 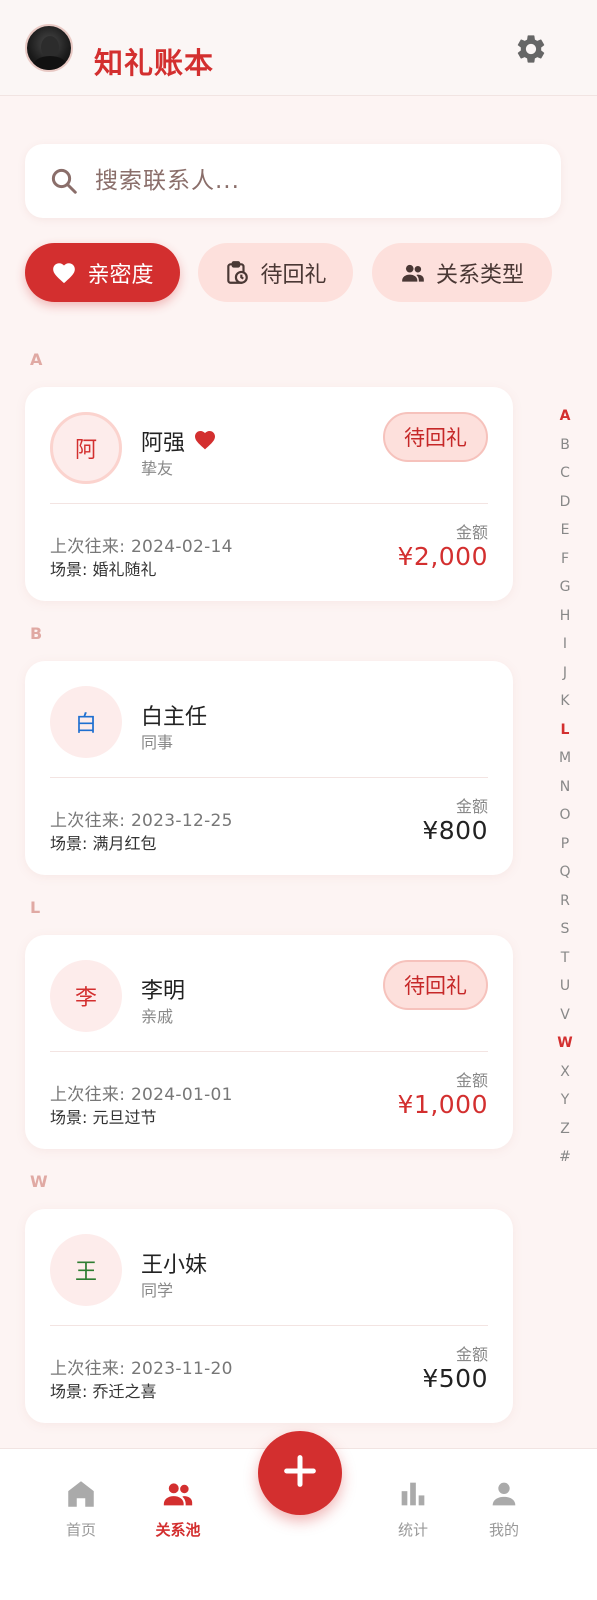 What do you see at coordinates (103, 568) in the screenshot?
I see `scene: 场景: 婚礼随礼` at bounding box center [103, 568].